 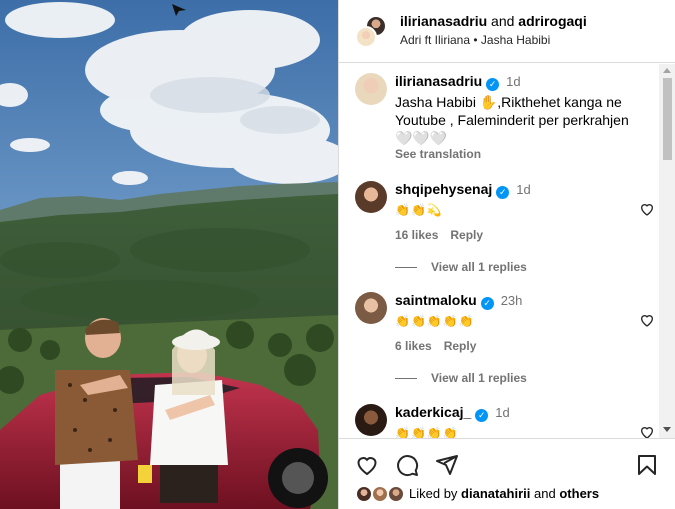 What do you see at coordinates (495, 493) in the screenshot?
I see `liked-user-link: dianatahirii` at bounding box center [495, 493].